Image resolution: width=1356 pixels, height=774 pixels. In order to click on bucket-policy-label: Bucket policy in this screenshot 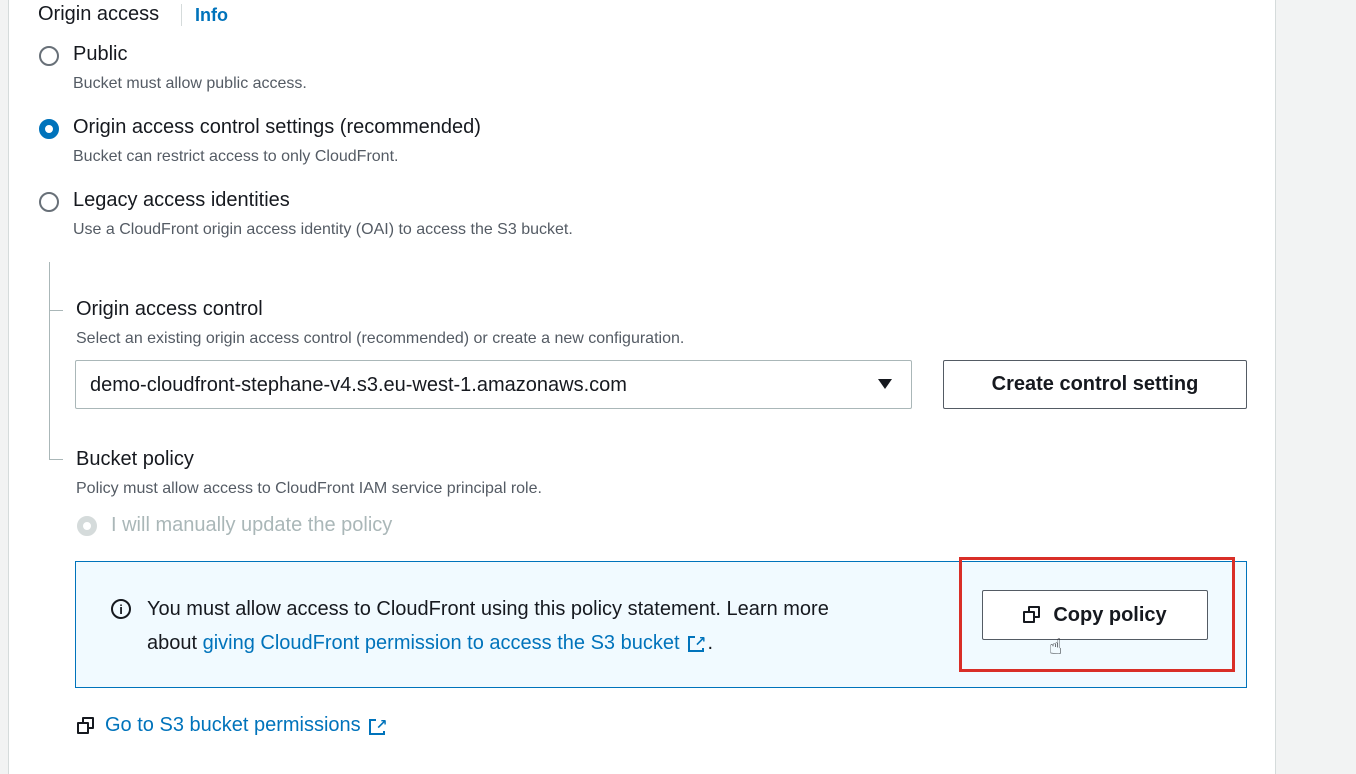, I will do `click(135, 459)`.